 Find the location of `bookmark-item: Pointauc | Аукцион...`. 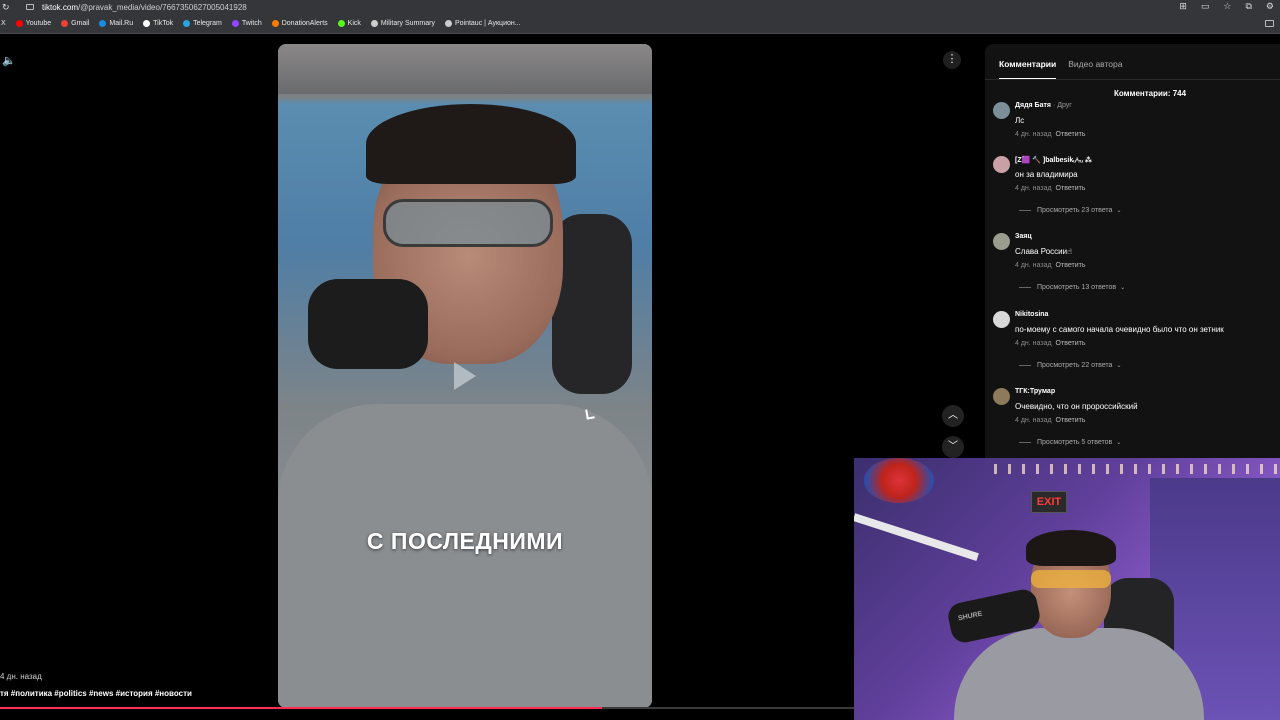

bookmark-item: Pointauc | Аукцион... is located at coordinates (482, 23).